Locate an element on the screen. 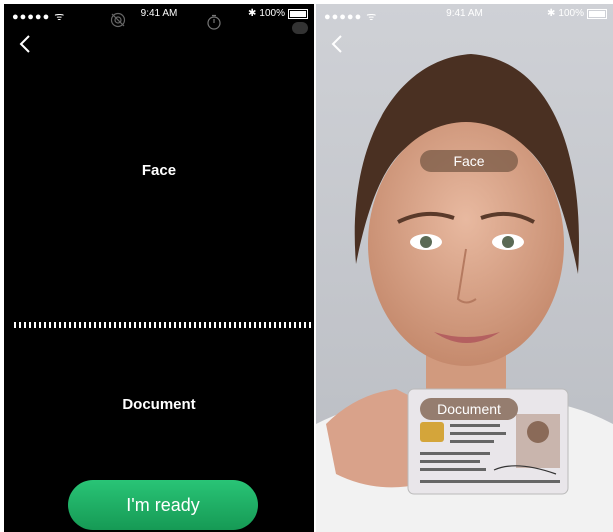  timer-icon is located at coordinates (214, 22).